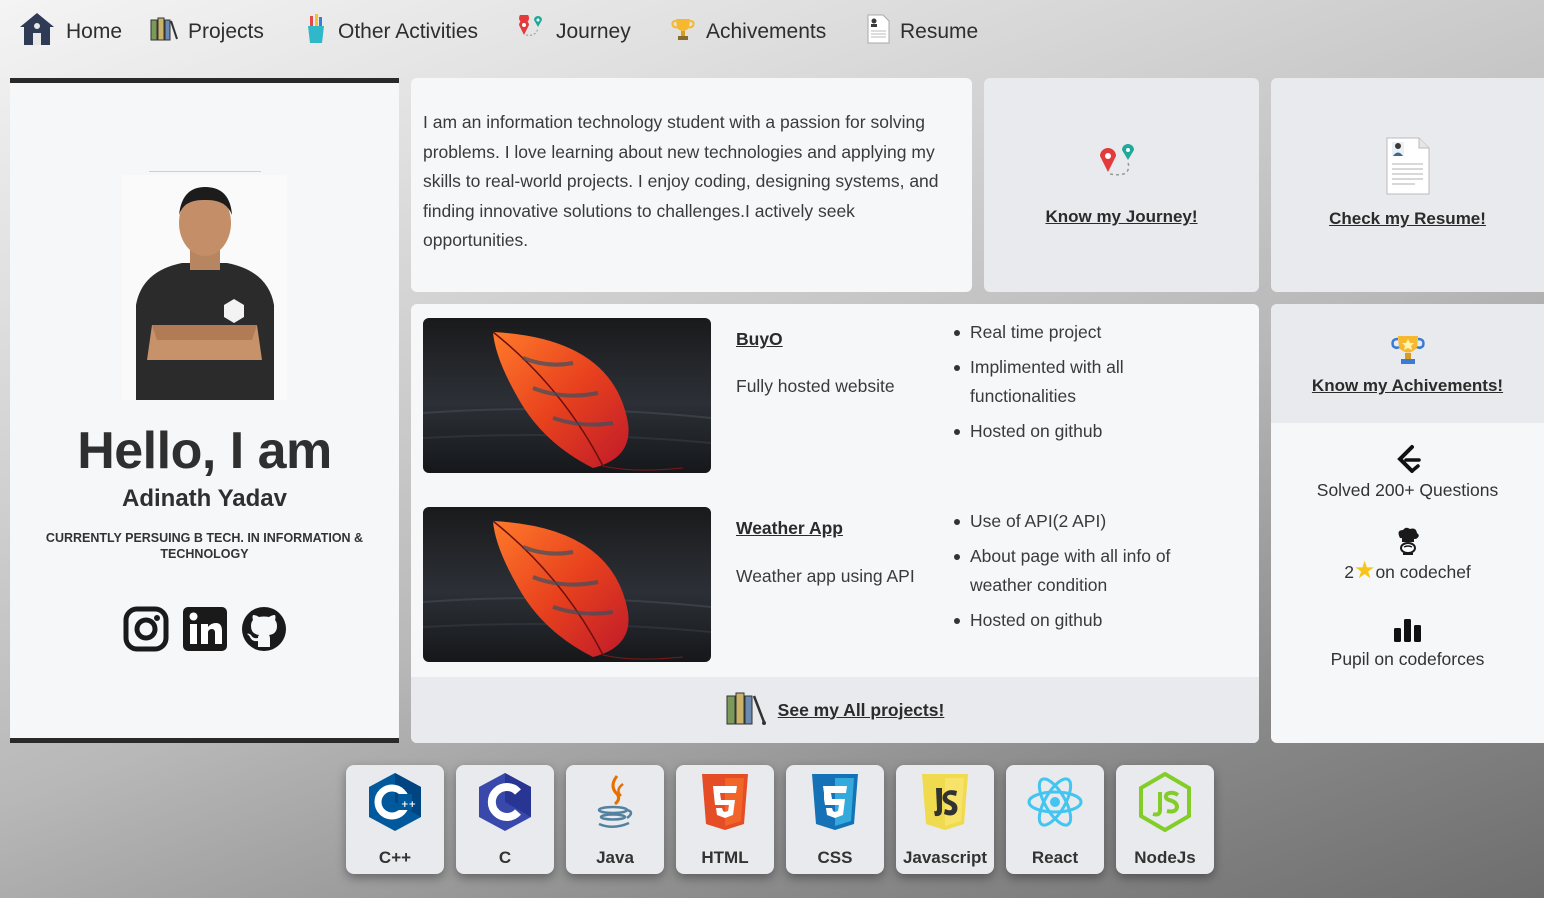  Describe the element at coordinates (37, 32) in the screenshot. I see `home-icon` at that location.